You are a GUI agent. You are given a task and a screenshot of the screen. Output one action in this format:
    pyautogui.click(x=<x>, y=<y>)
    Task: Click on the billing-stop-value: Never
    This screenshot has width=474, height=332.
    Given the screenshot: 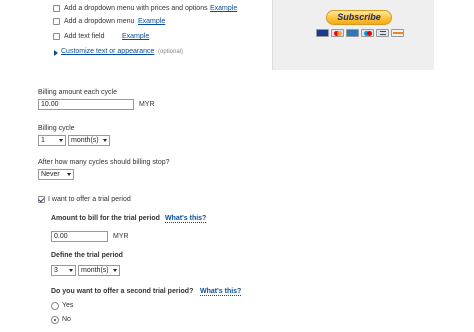 What is the action you would take?
    pyautogui.click(x=50, y=174)
    